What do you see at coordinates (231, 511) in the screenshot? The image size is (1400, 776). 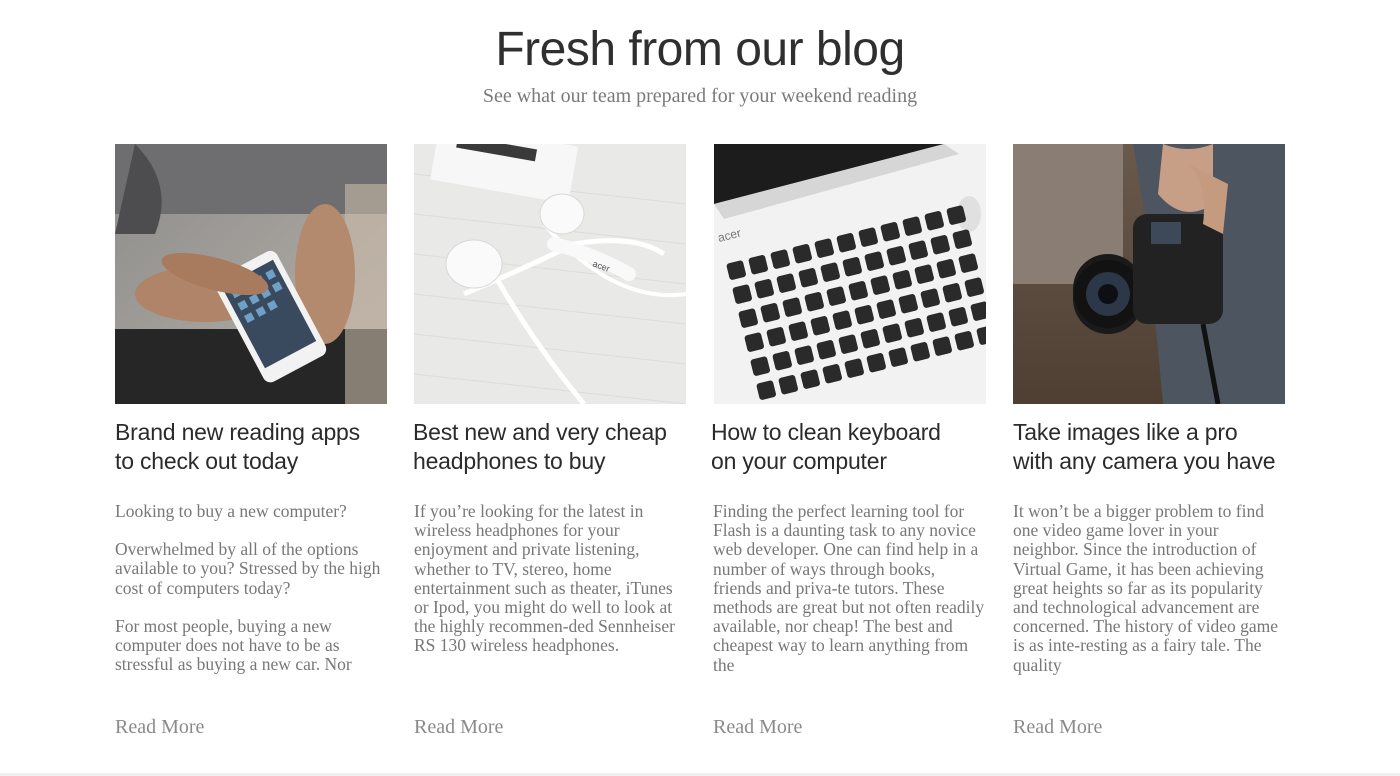 I see `excerpt-paragraph: Looking to buy a new computer?` at bounding box center [231, 511].